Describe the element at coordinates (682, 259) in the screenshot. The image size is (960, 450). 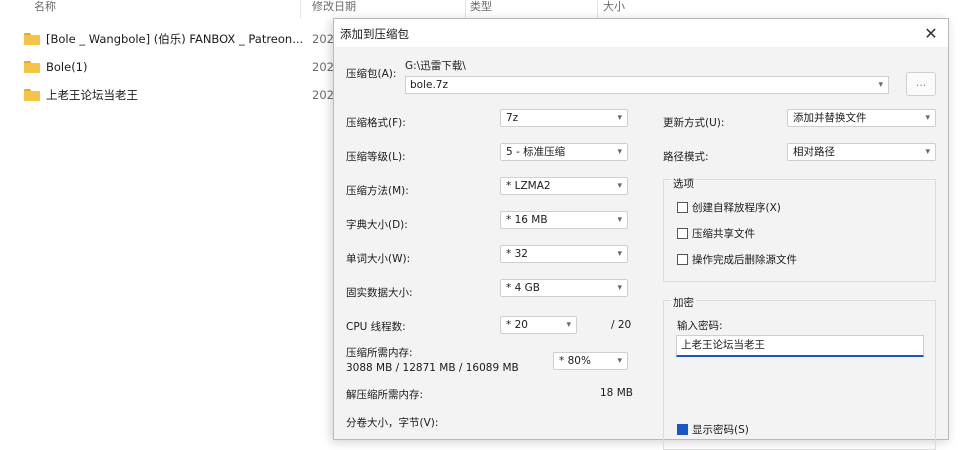
I see `delete-after-checkbox` at that location.